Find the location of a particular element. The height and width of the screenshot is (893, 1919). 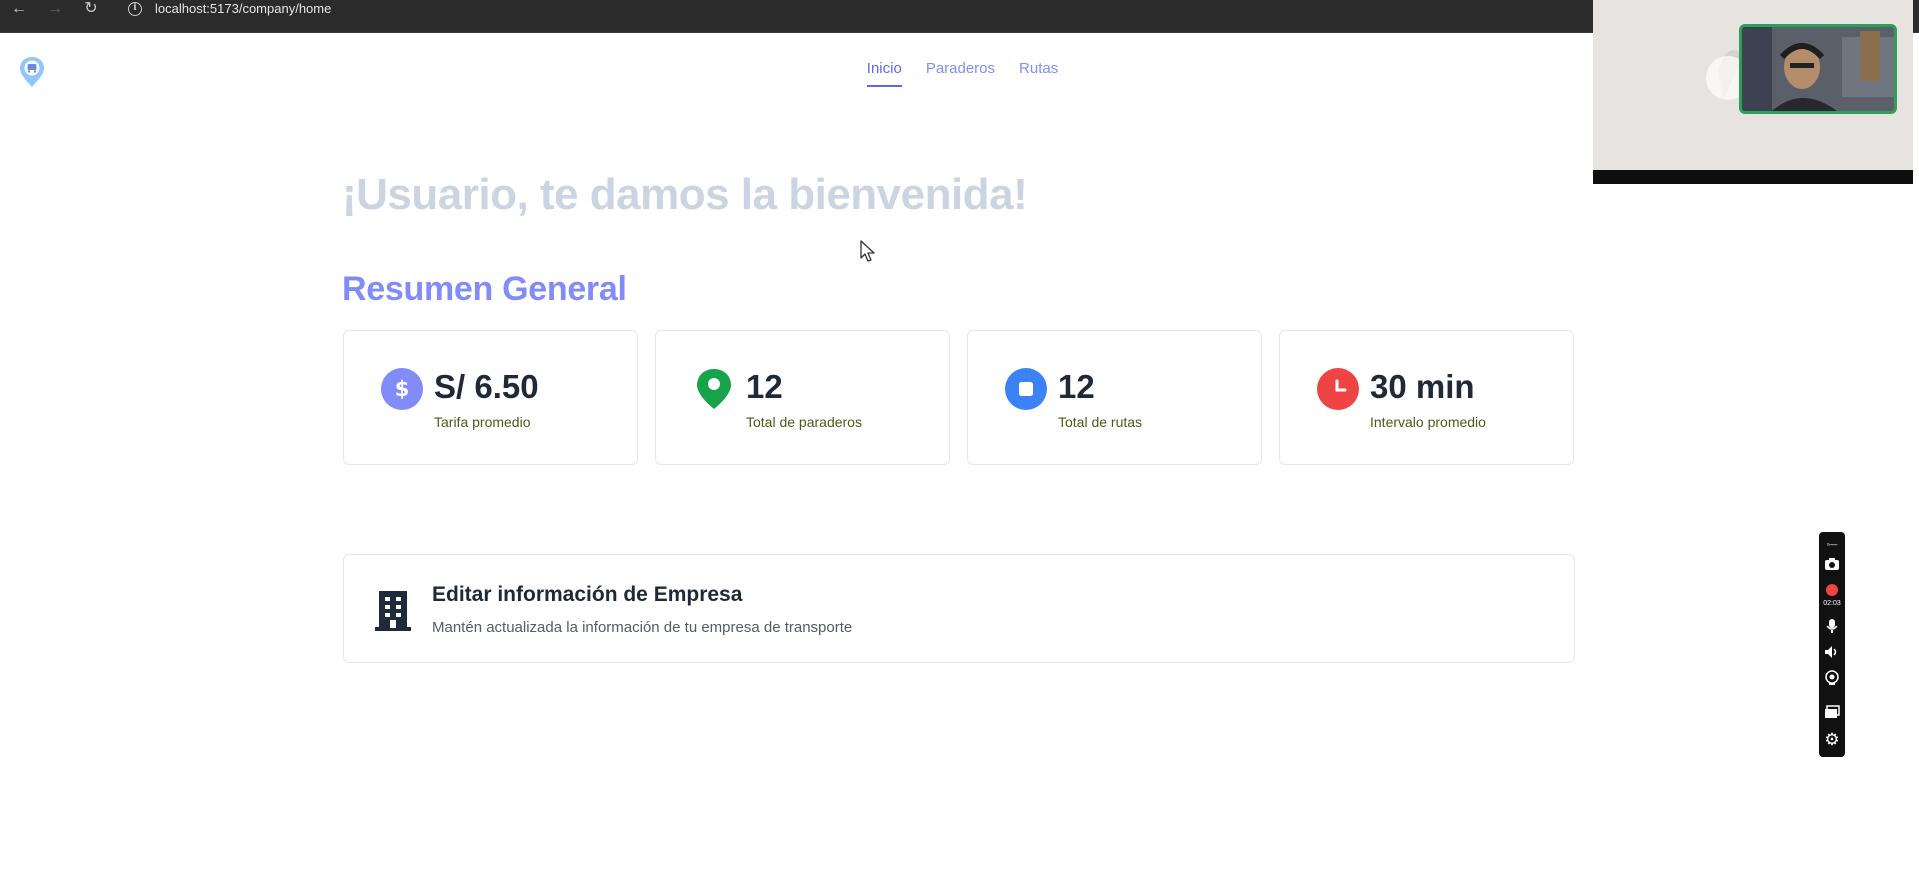

map-pin-icon is located at coordinates (714, 389).